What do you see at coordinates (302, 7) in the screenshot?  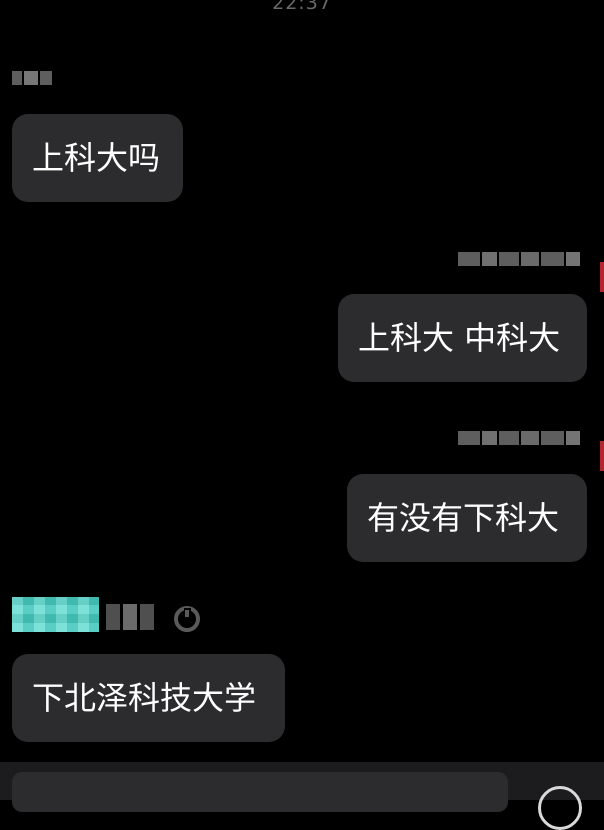 I see `status-bar-time: 22:37` at bounding box center [302, 7].